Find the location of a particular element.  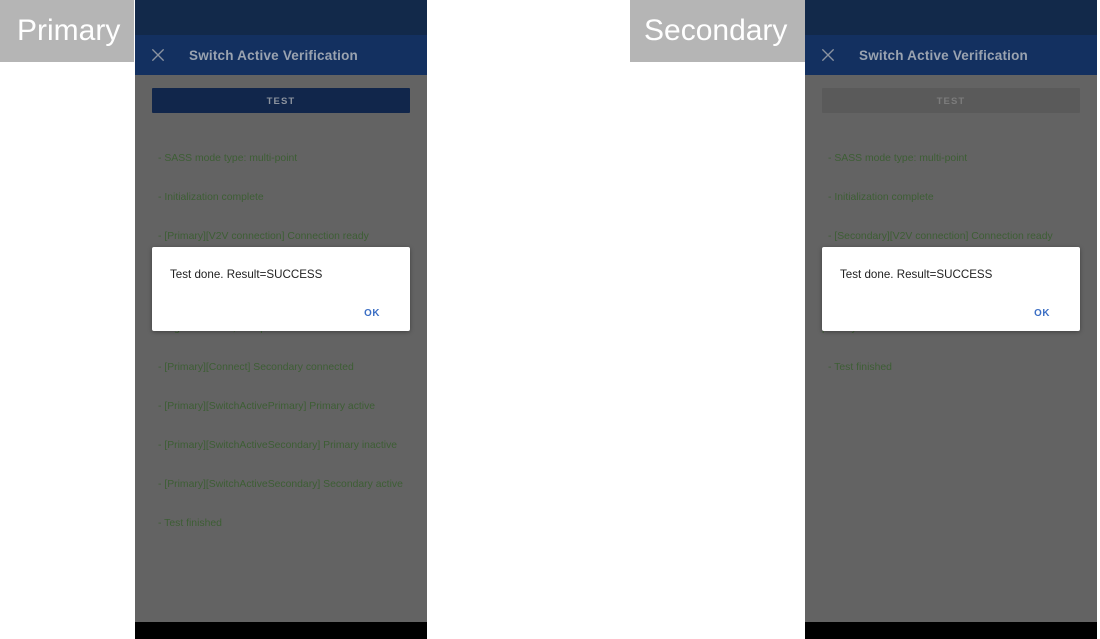

status-bar-primary is located at coordinates (281, 17).